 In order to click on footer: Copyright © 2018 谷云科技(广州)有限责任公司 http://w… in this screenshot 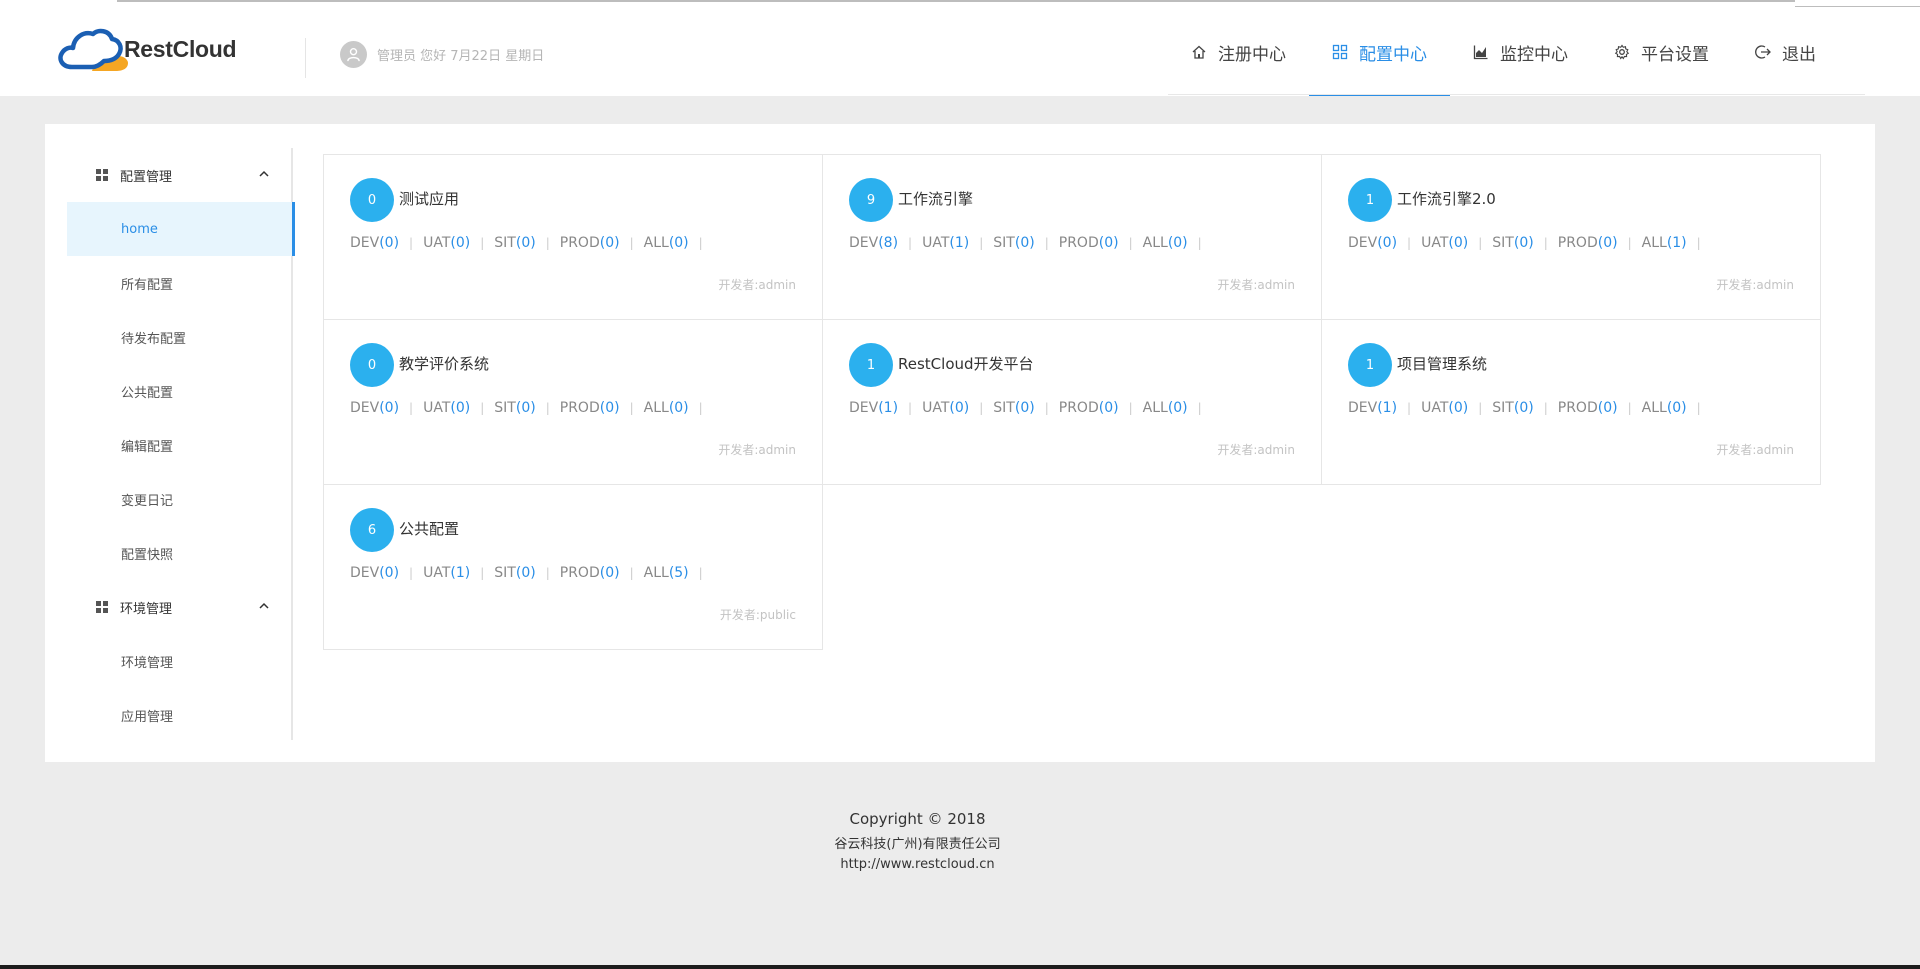, I will do `click(917, 841)`.